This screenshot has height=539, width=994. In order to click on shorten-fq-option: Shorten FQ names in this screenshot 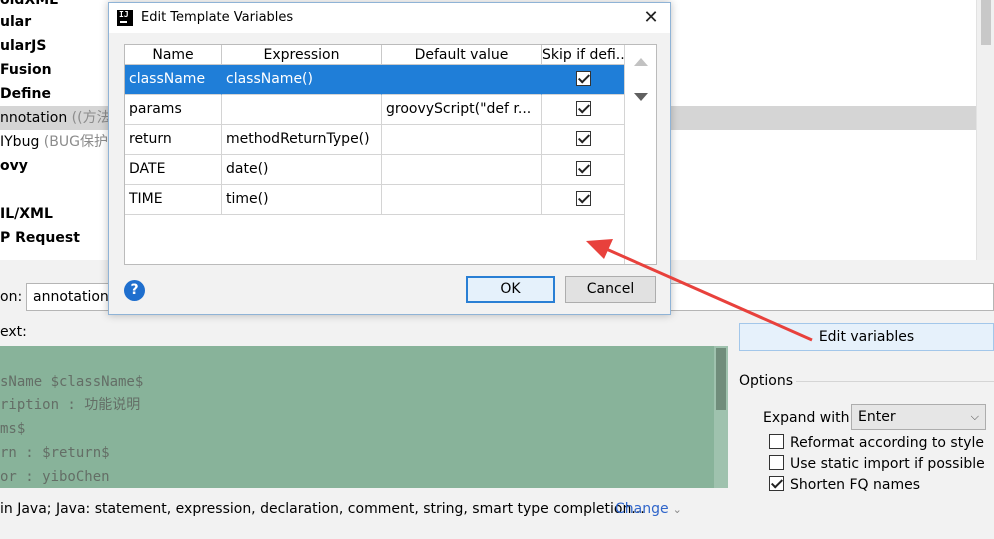, I will do `click(844, 485)`.